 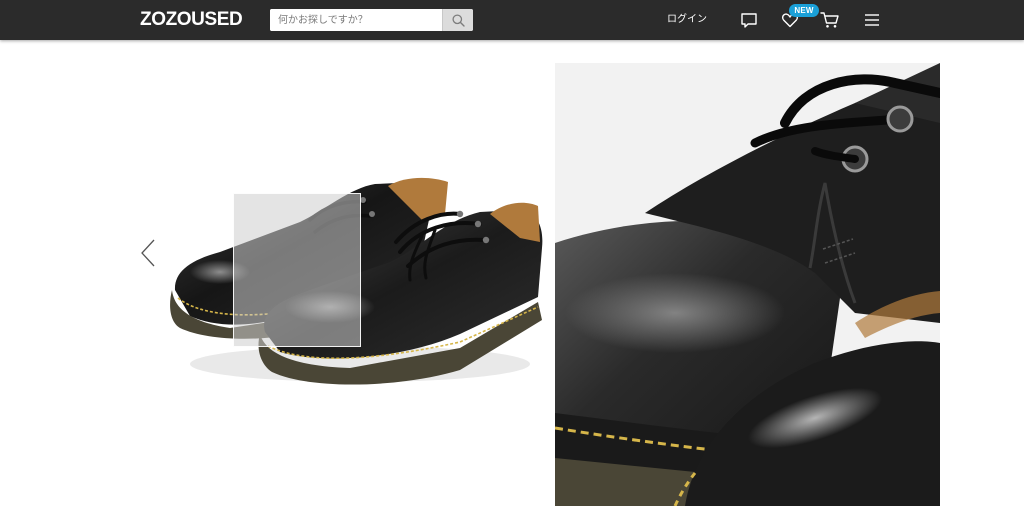 I want to click on chevron-left-icon, so click(x=148, y=253).